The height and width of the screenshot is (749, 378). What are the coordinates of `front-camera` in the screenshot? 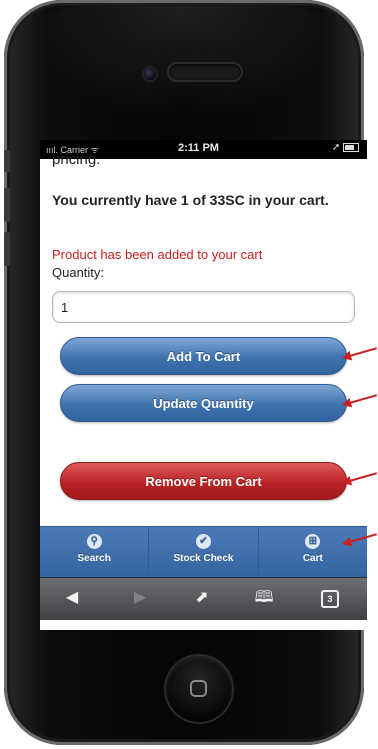 It's located at (150, 74).